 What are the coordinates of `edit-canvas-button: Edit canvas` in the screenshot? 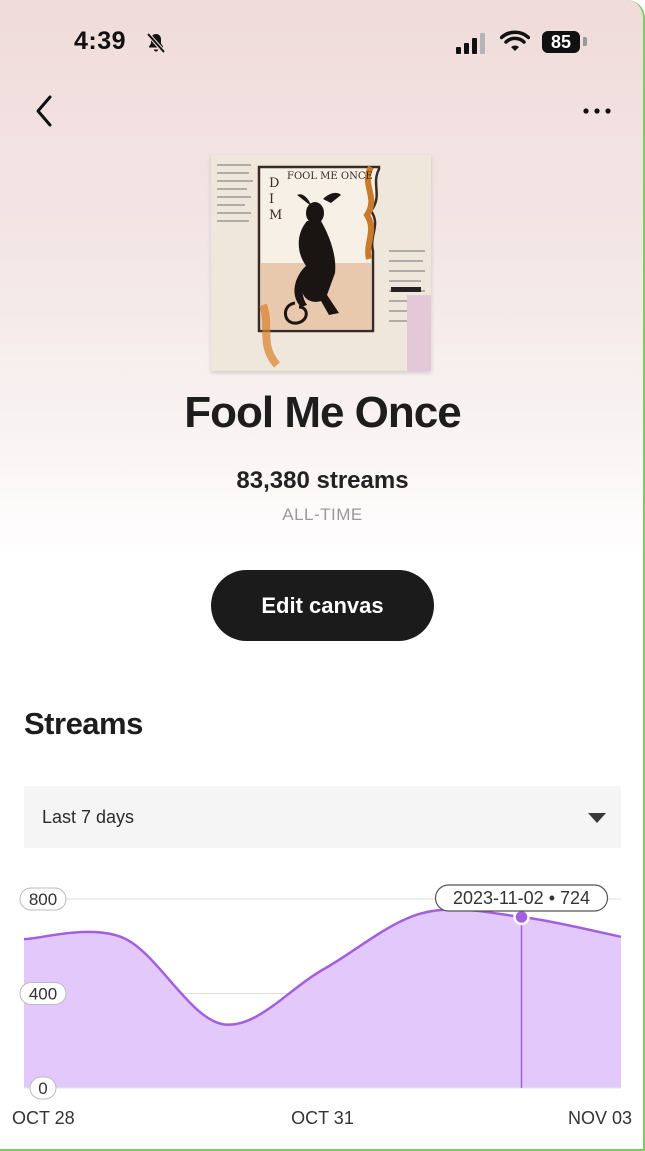 It's located at (322, 605).